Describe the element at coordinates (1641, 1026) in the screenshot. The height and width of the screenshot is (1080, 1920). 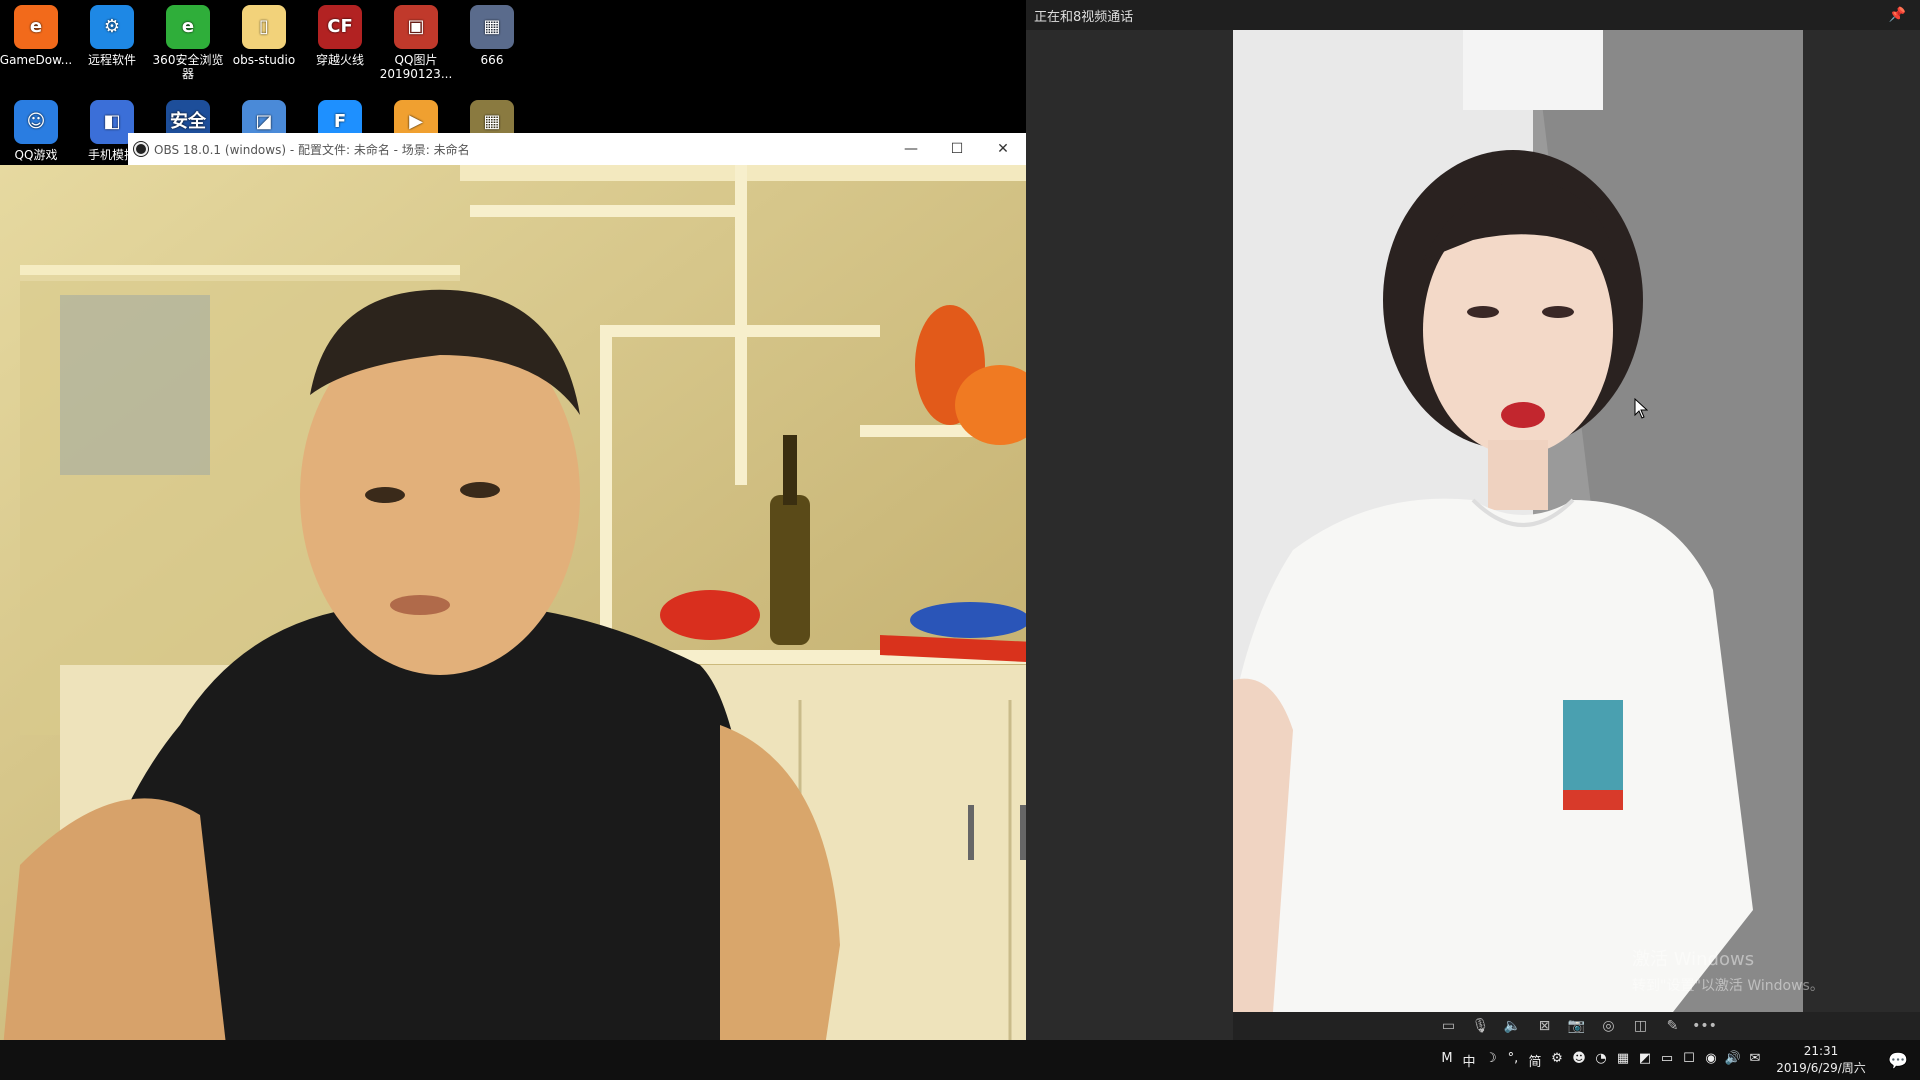
I see `call-toolbar-button: ◫` at that location.